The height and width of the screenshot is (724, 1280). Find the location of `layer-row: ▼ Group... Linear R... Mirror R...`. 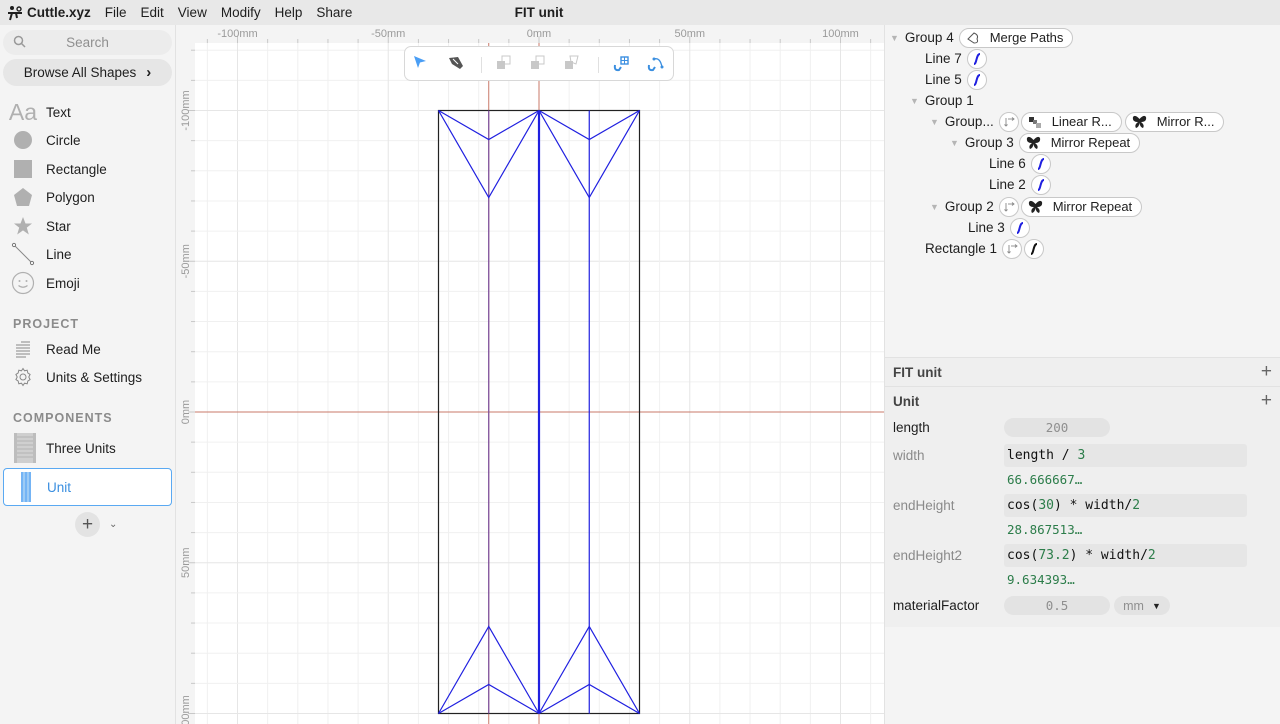

layer-row: ▼ Group... Linear R... Mirror R... is located at coordinates (1078, 121).